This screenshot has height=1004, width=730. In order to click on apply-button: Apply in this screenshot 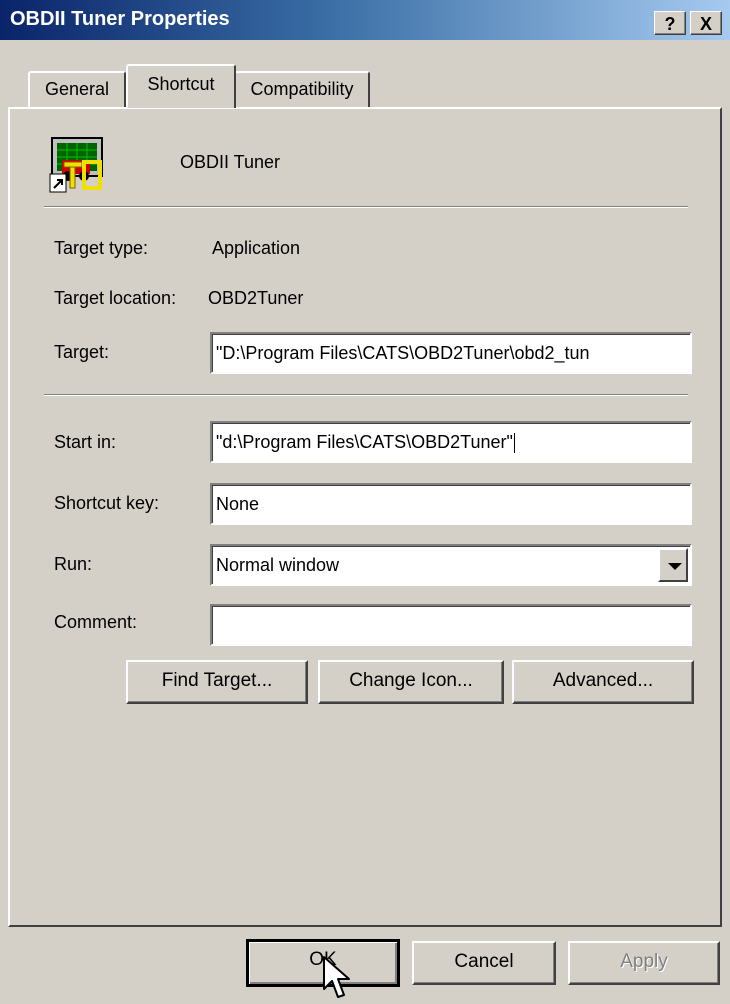, I will do `click(644, 963)`.